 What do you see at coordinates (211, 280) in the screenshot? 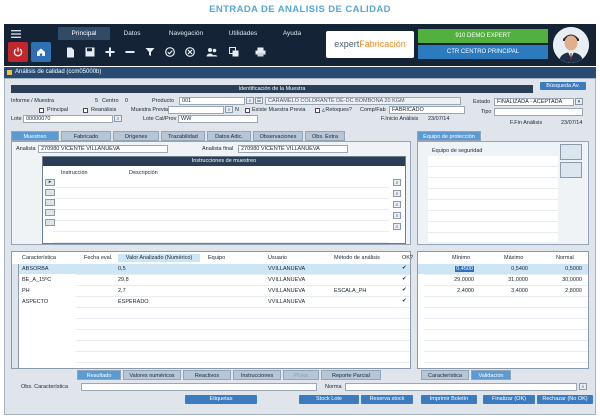
I see `table-row: BE_A_15ºC 29,8 VVILLANUEVA ✔` at bounding box center [211, 280].